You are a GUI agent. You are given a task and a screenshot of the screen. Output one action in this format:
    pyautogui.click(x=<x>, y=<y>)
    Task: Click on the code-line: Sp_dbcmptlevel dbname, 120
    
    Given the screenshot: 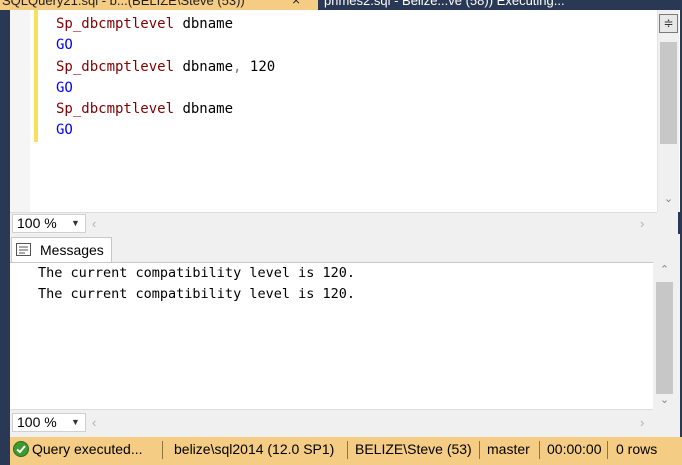 What is the action you would take?
    pyautogui.click(x=165, y=67)
    